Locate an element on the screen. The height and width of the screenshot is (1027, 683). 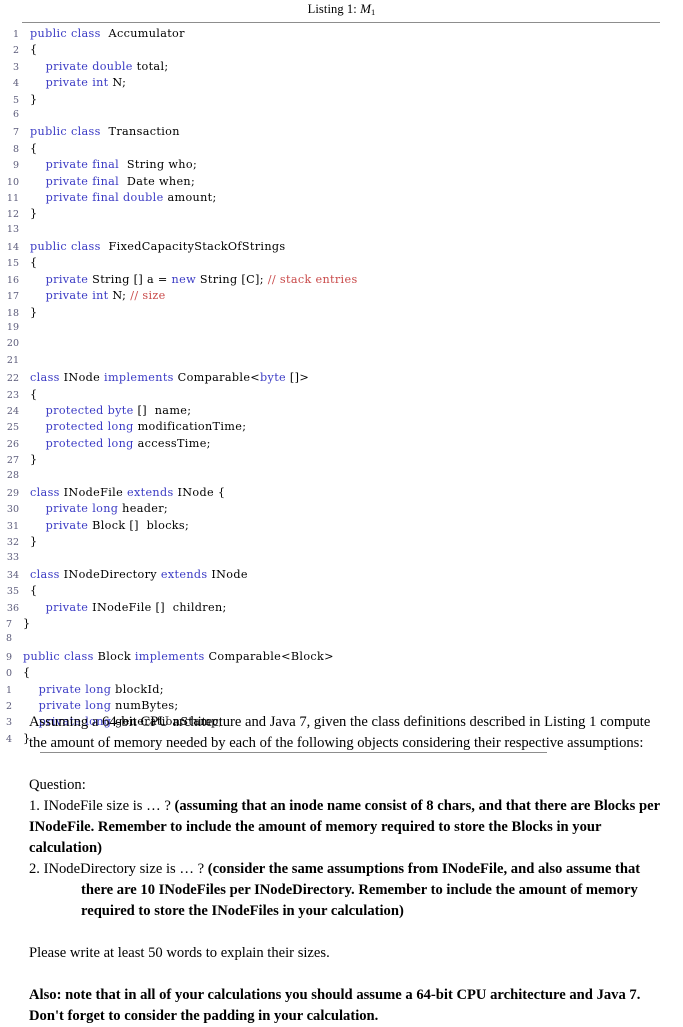
code-line: 1 private long blockId; is located at coordinates (341, 691).